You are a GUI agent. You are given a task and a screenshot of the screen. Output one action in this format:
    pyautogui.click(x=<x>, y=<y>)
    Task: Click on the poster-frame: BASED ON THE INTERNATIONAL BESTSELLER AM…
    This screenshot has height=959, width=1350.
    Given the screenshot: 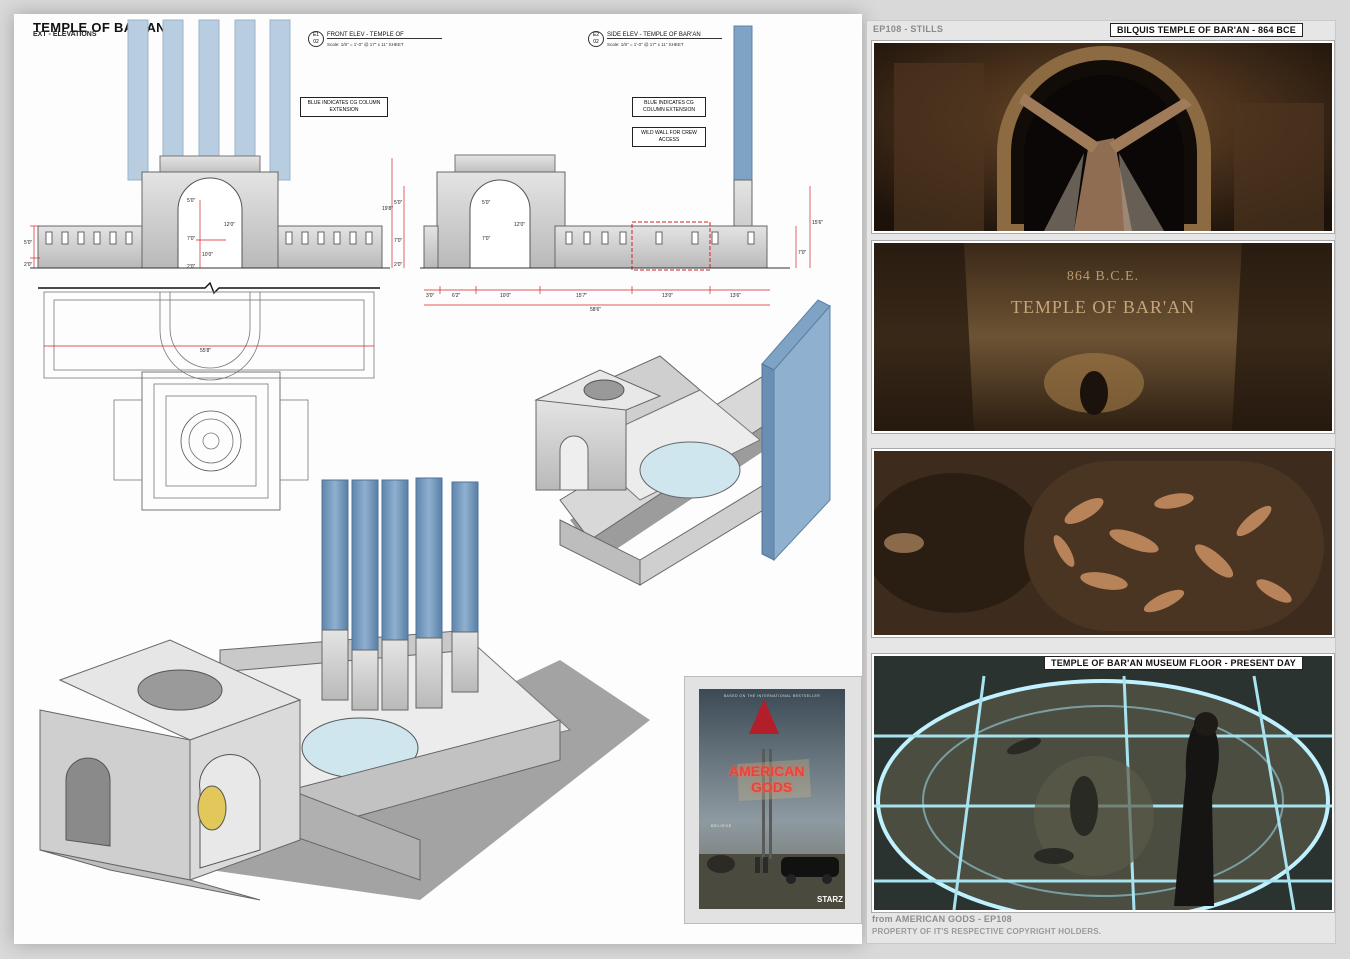 What is the action you would take?
    pyautogui.click(x=773, y=800)
    